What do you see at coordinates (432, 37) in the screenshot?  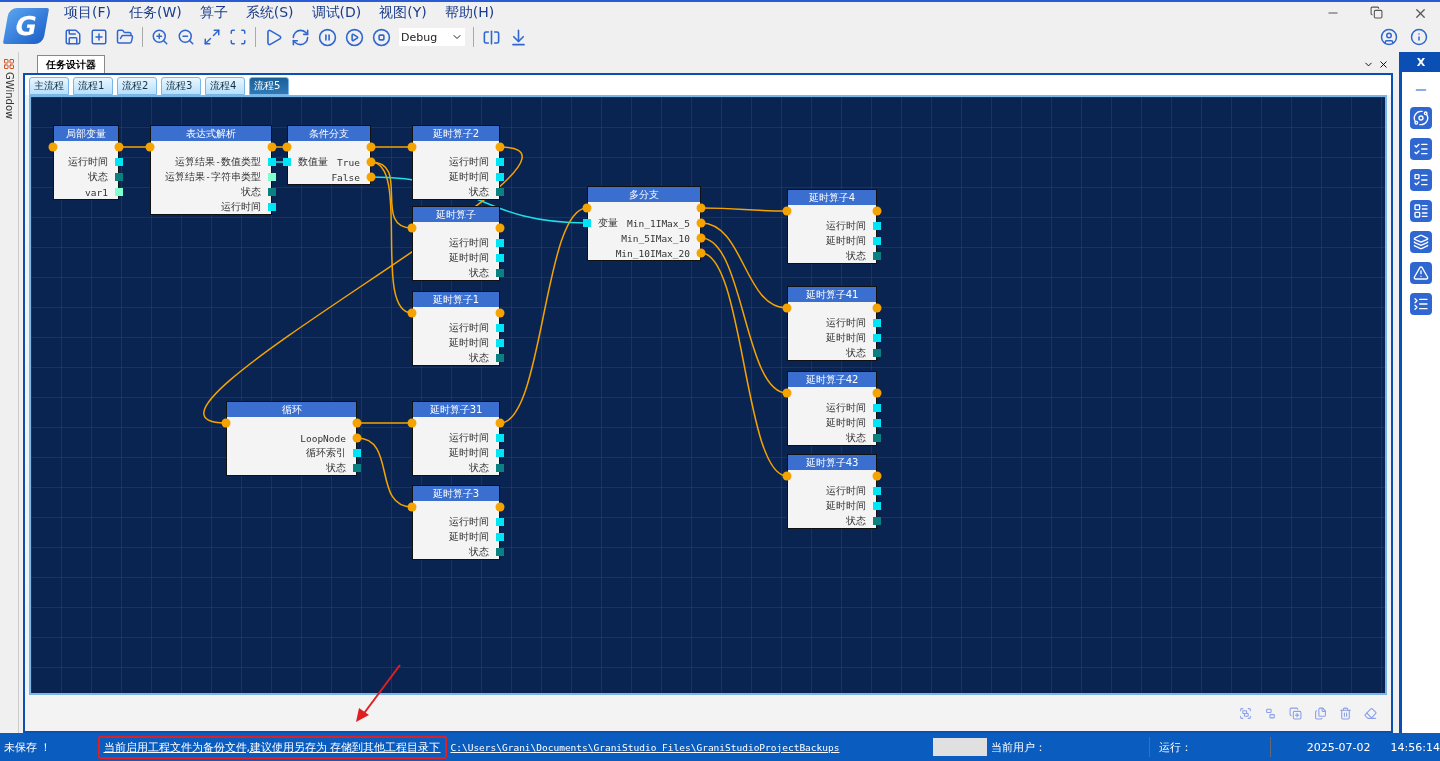 I see `mode-dropdown: Debug` at bounding box center [432, 37].